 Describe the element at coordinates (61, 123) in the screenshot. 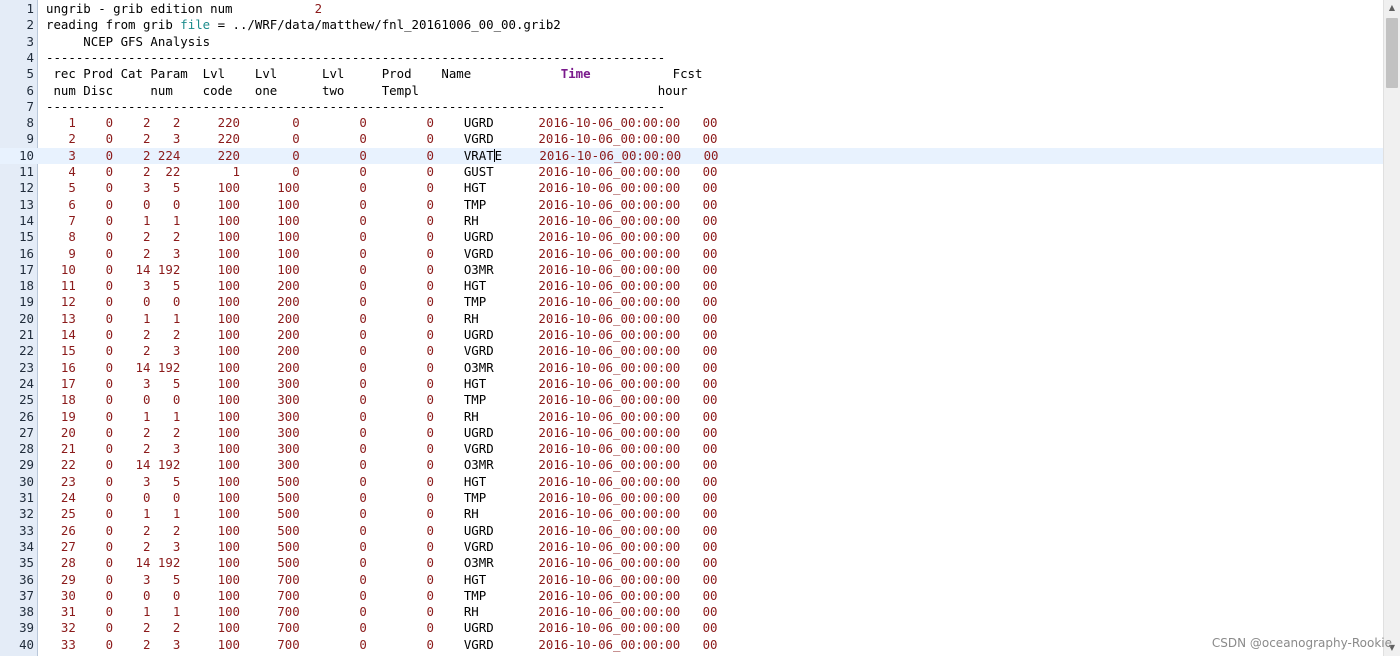

I see `rec-num: 1` at that location.